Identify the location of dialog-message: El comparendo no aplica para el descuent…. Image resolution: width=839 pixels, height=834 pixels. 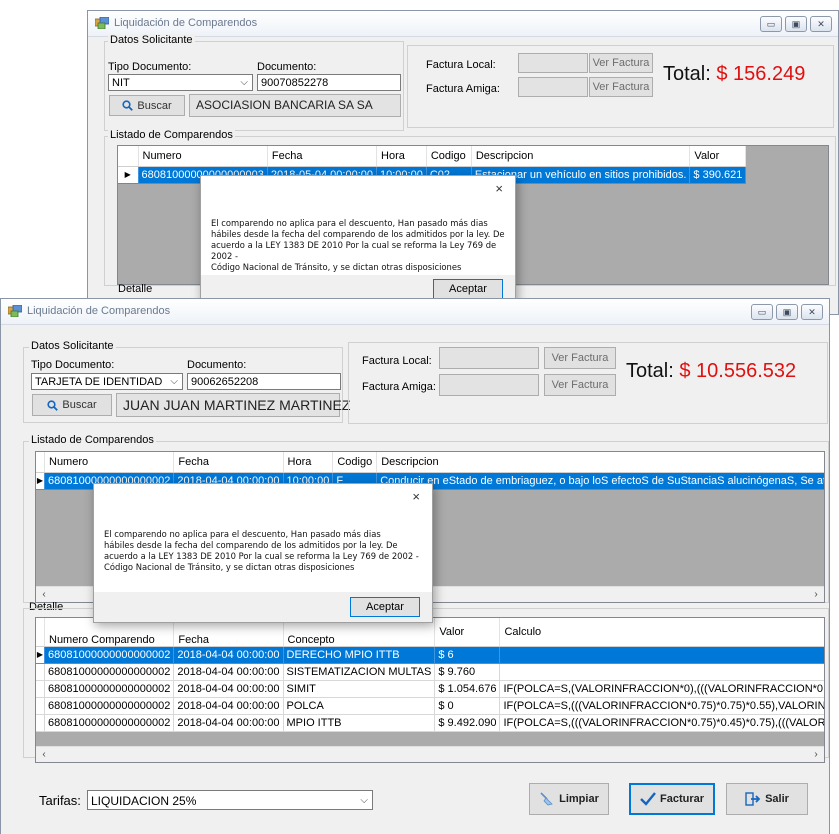
(261, 551).